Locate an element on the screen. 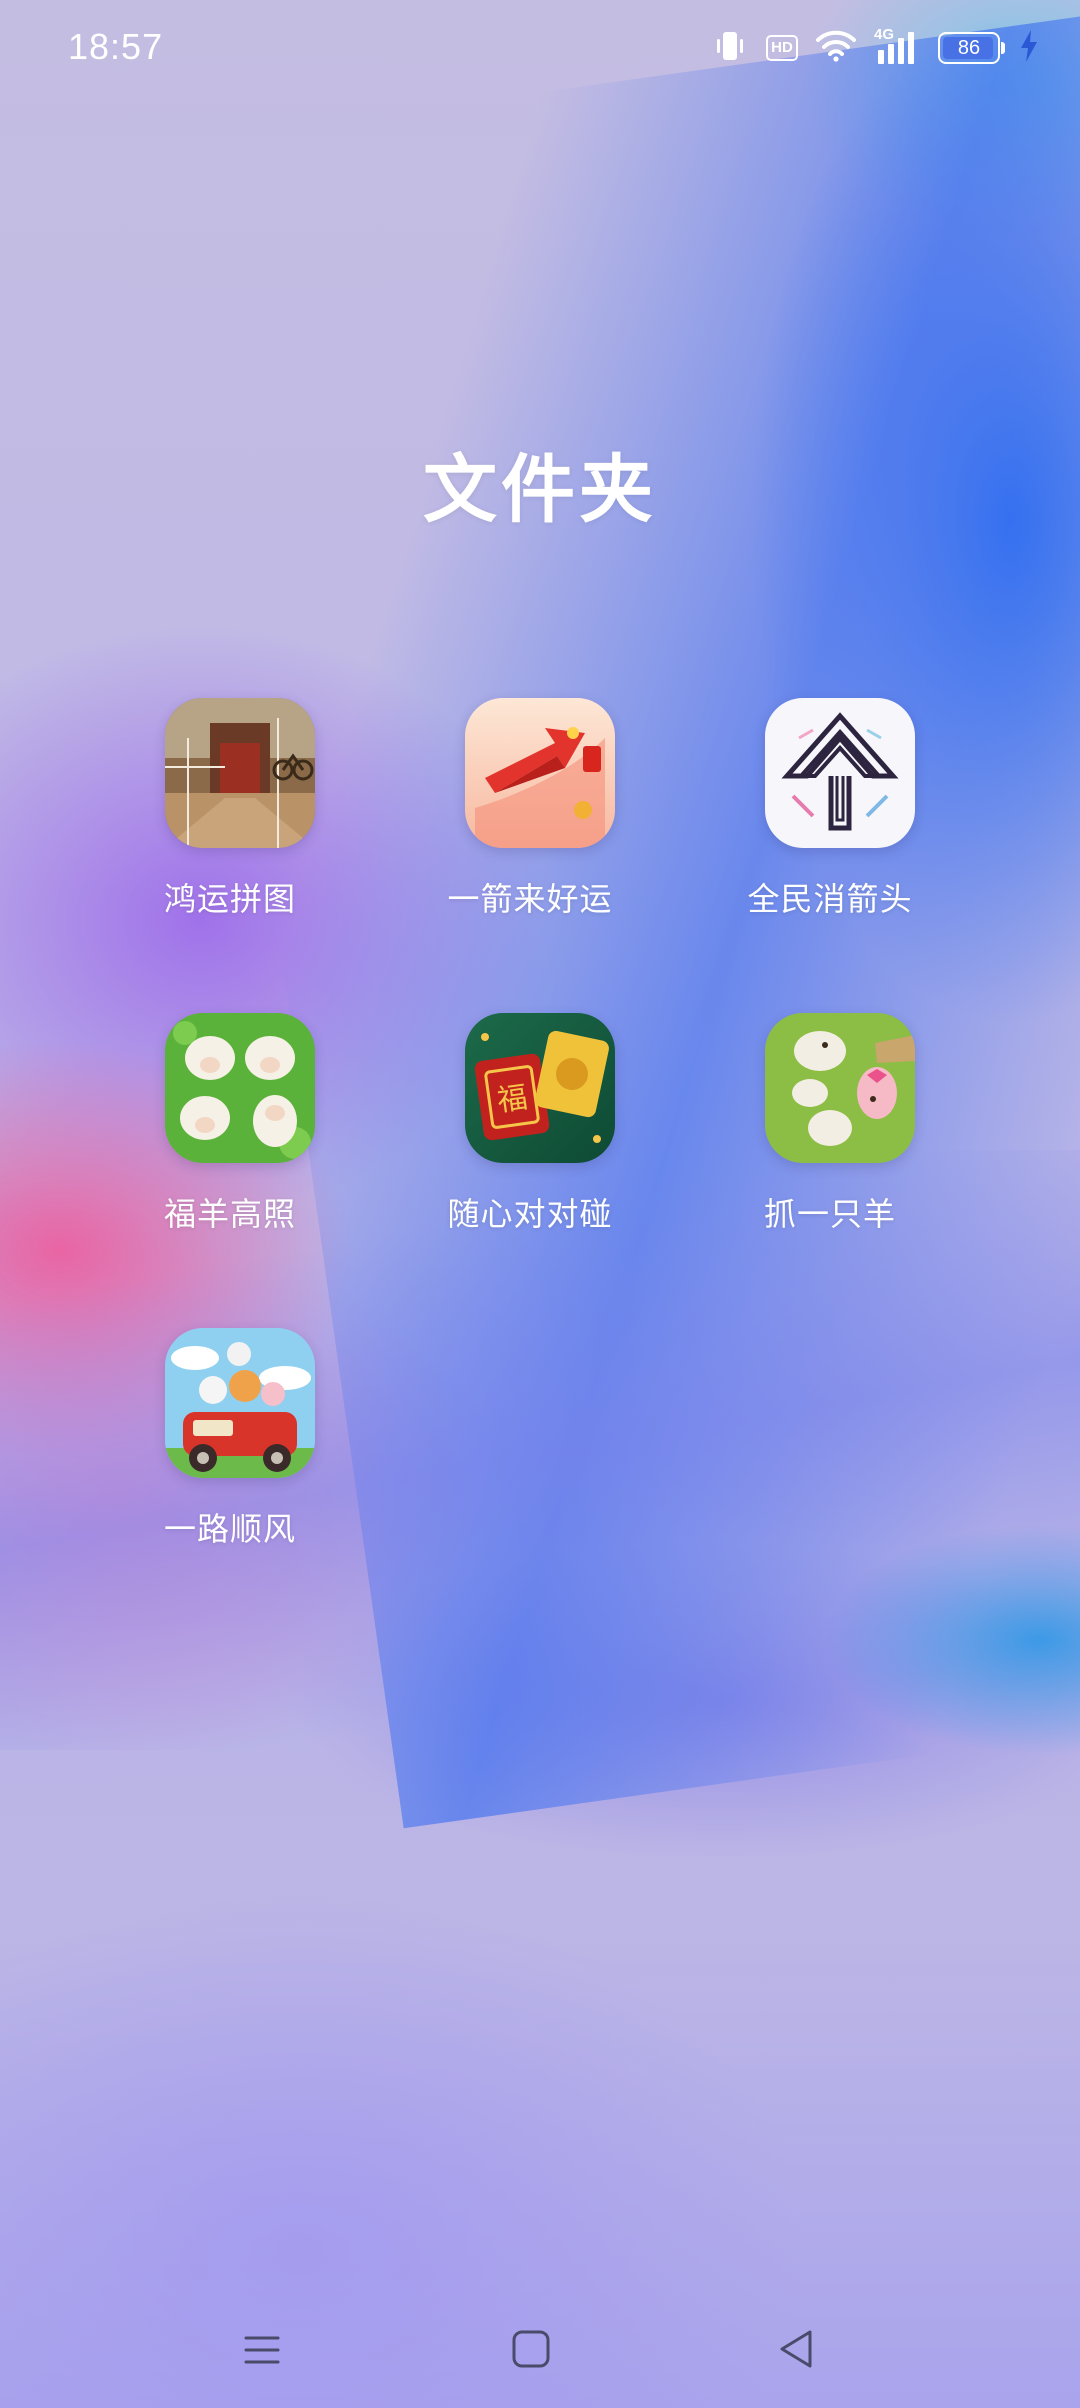  folder-title: 文件夹 is located at coordinates (540, 483).